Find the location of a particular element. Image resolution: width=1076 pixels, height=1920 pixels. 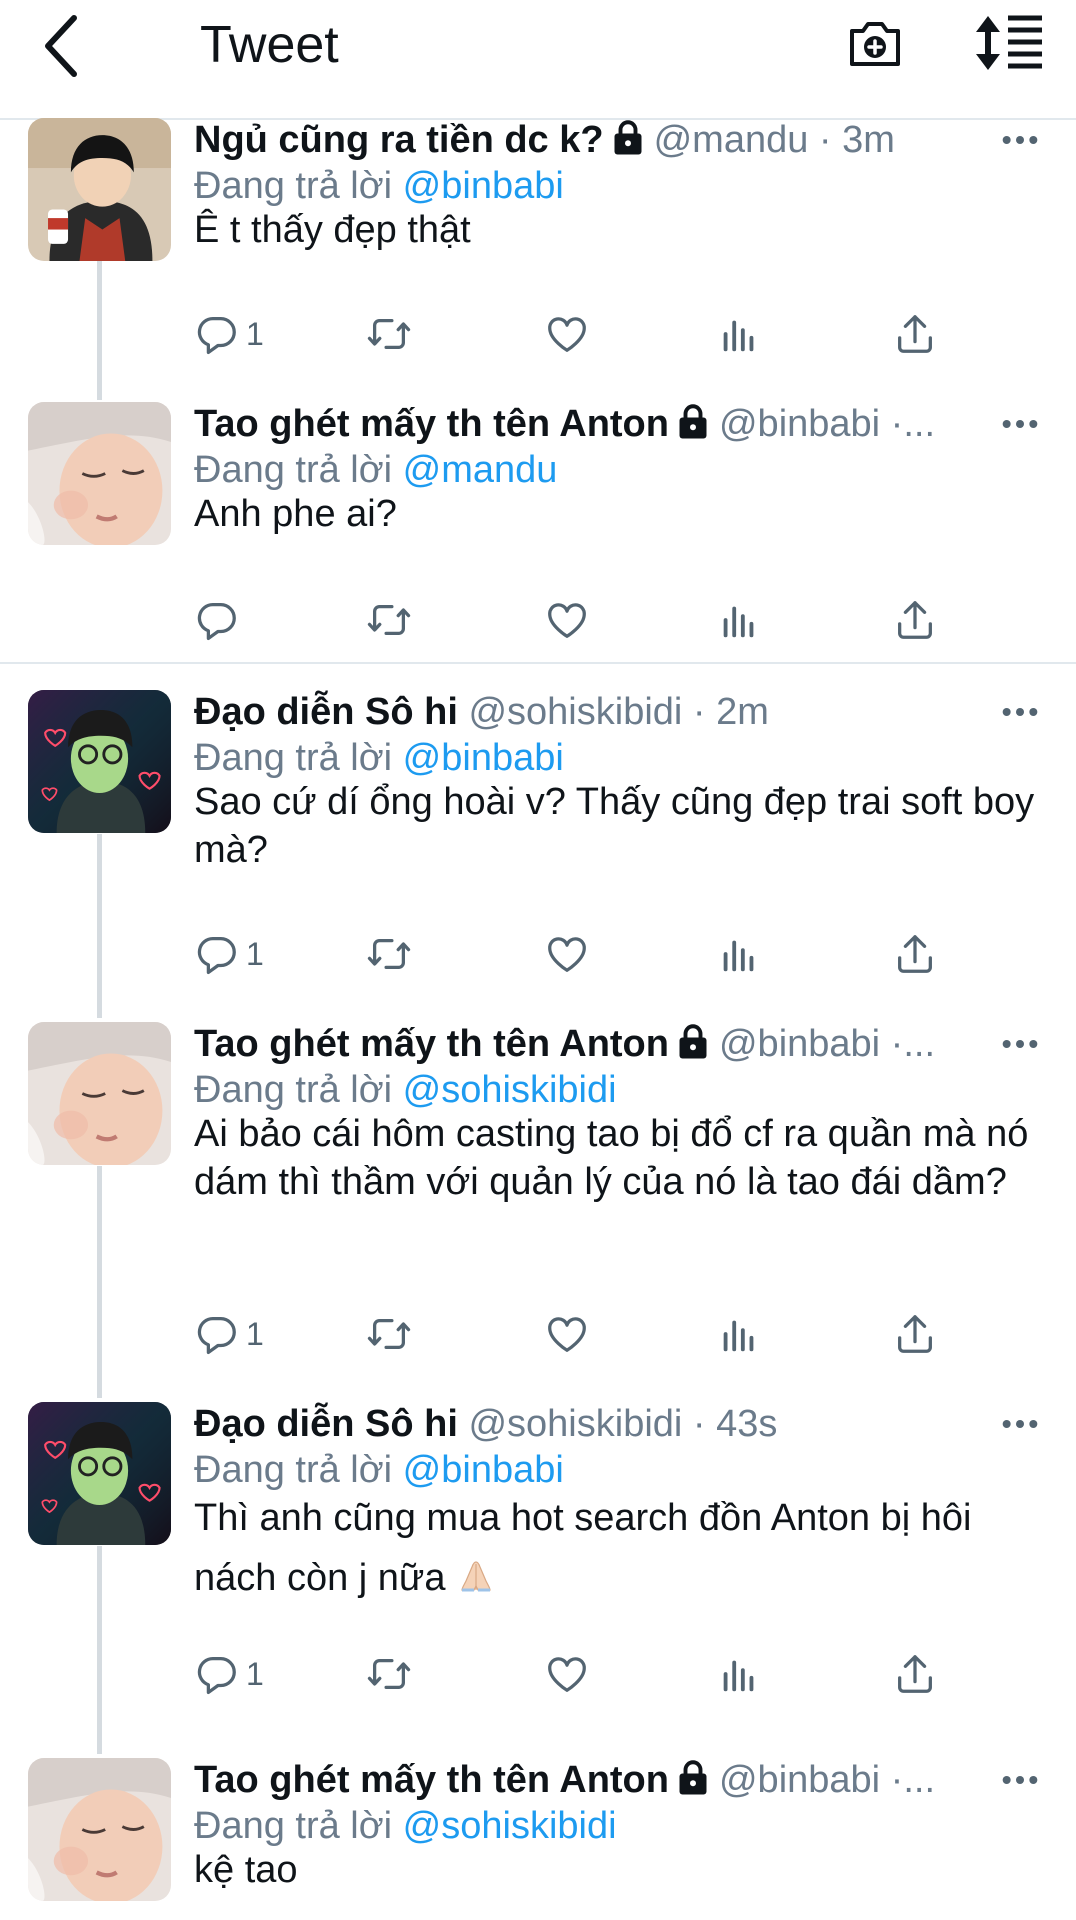

camera-add-icon is located at coordinates (875, 44).